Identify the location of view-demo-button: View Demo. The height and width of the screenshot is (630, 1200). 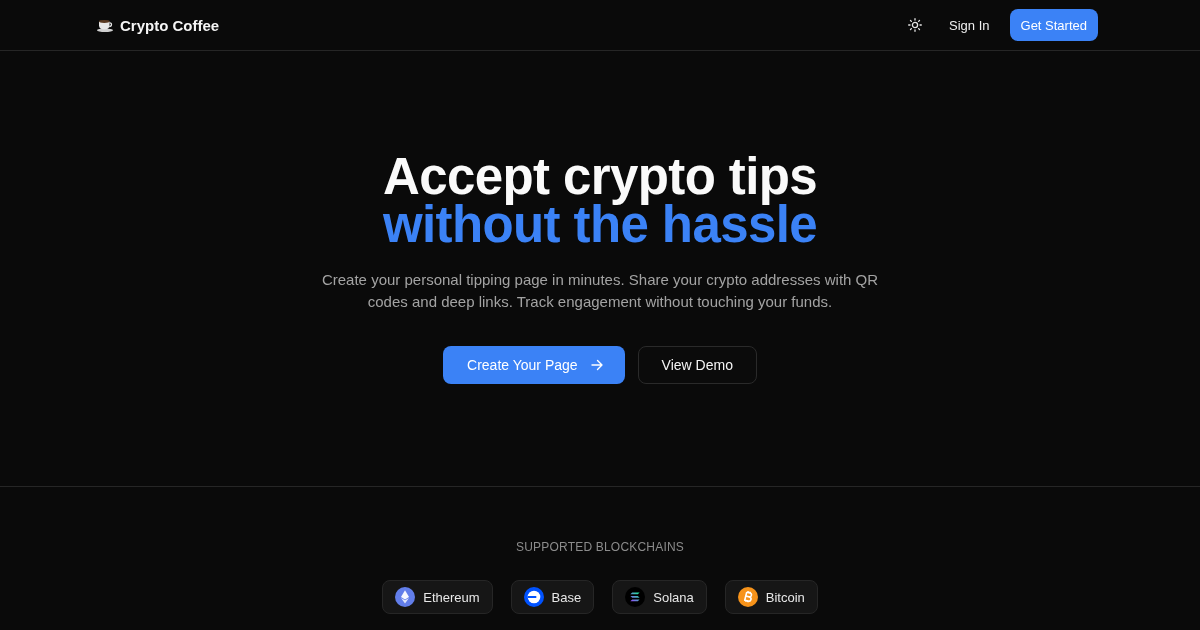
(697, 365).